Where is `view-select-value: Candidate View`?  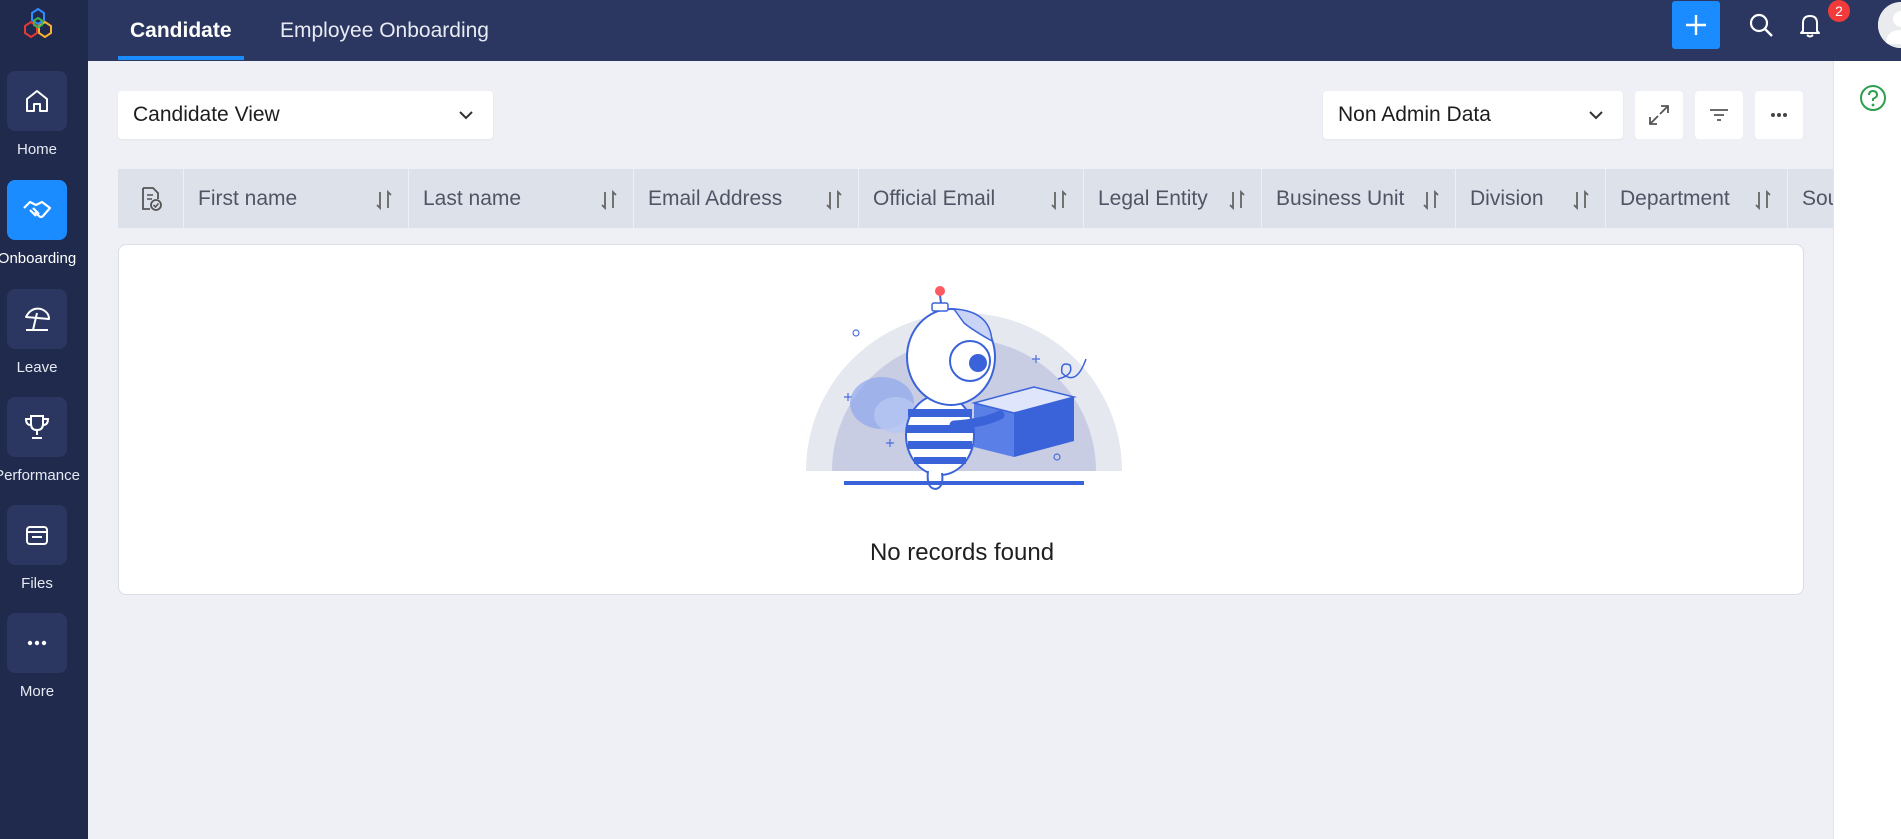 view-select-value: Candidate View is located at coordinates (206, 114).